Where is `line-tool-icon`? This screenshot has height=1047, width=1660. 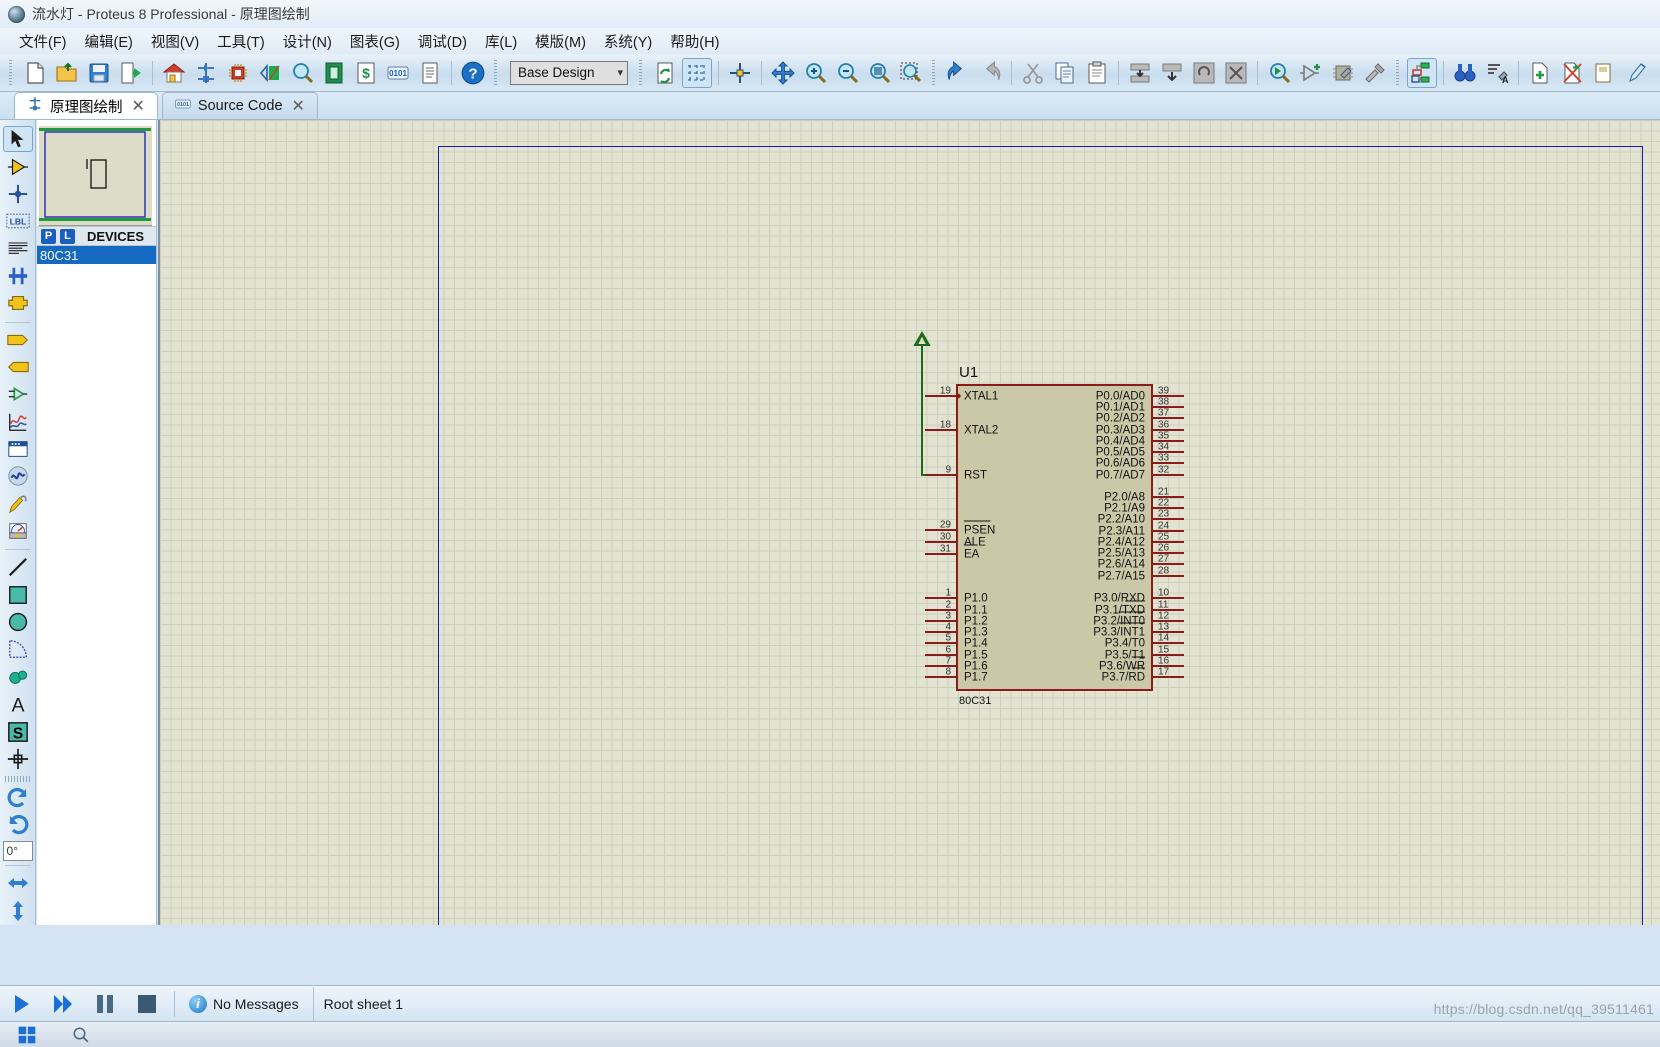 line-tool-icon is located at coordinates (18, 567).